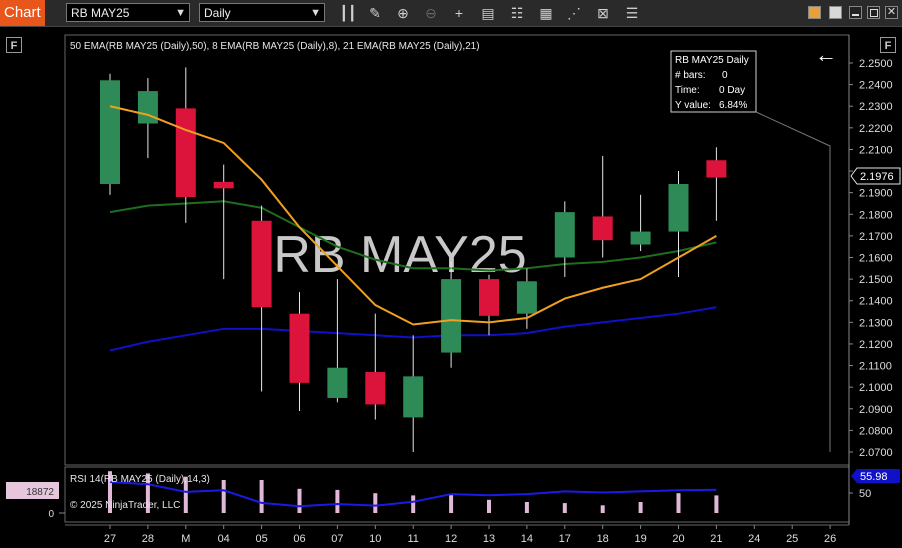 The image size is (902, 548). I want to click on price-tick-label: 2.0700, so click(876, 453).